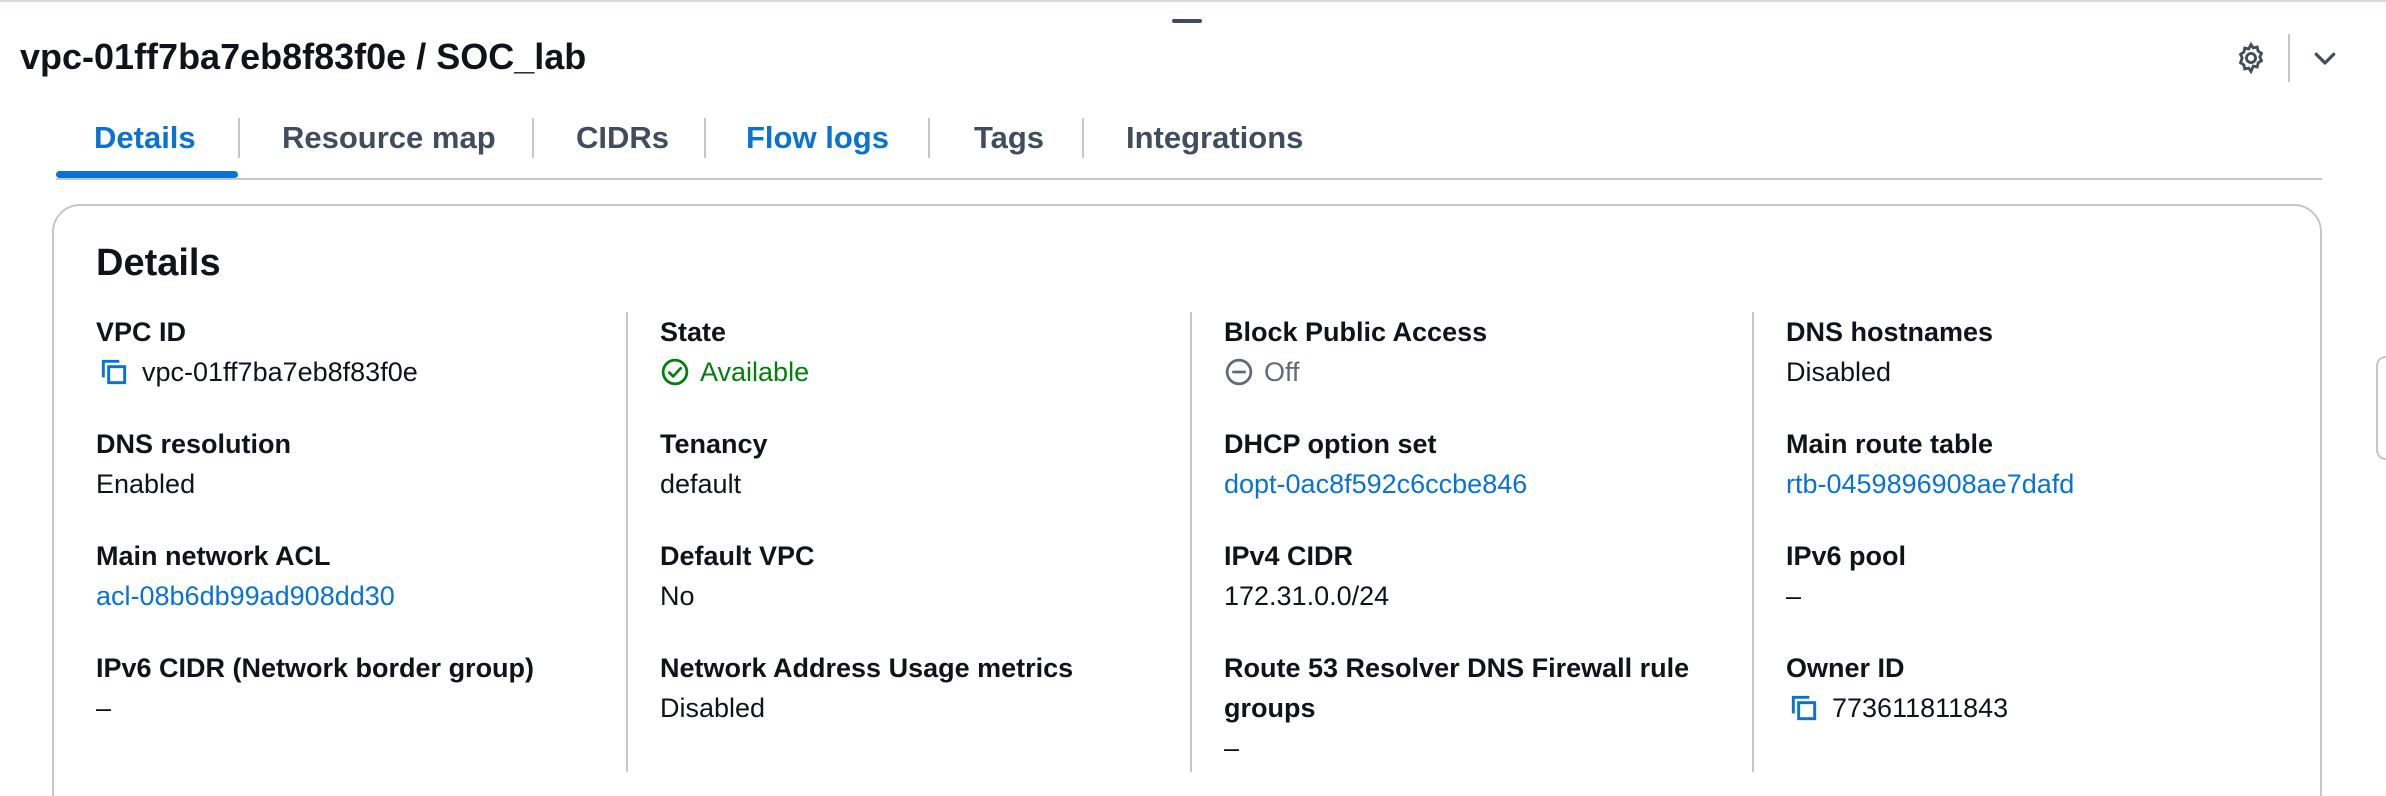  I want to click on field-dns-resolution: DNS resolution Enabled, so click(193, 464).